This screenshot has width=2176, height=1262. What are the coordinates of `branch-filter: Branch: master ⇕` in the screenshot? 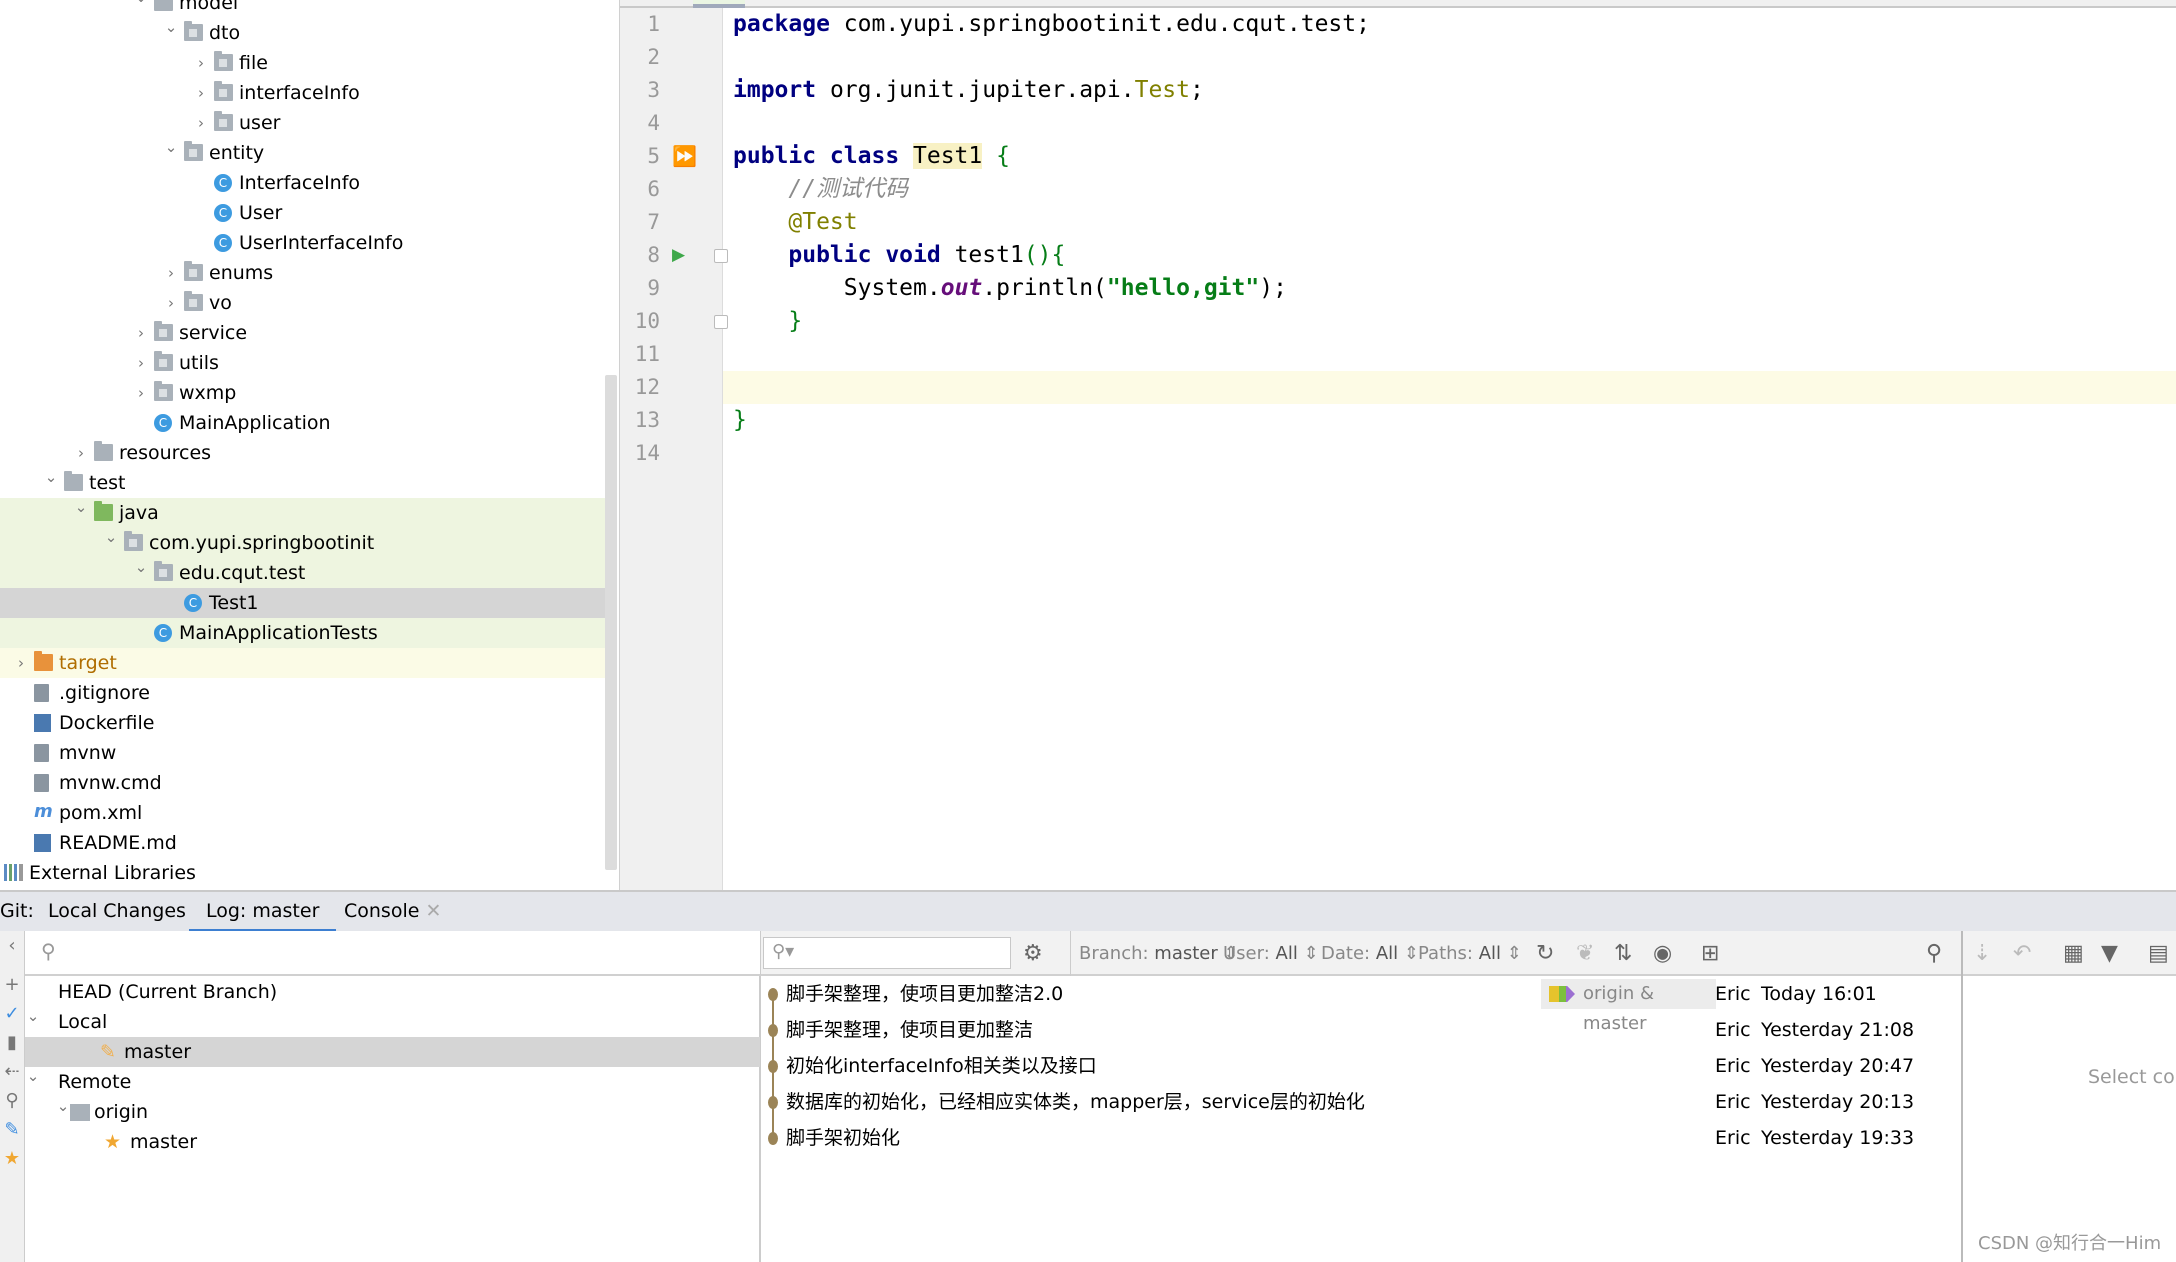 It's located at (1154, 953).